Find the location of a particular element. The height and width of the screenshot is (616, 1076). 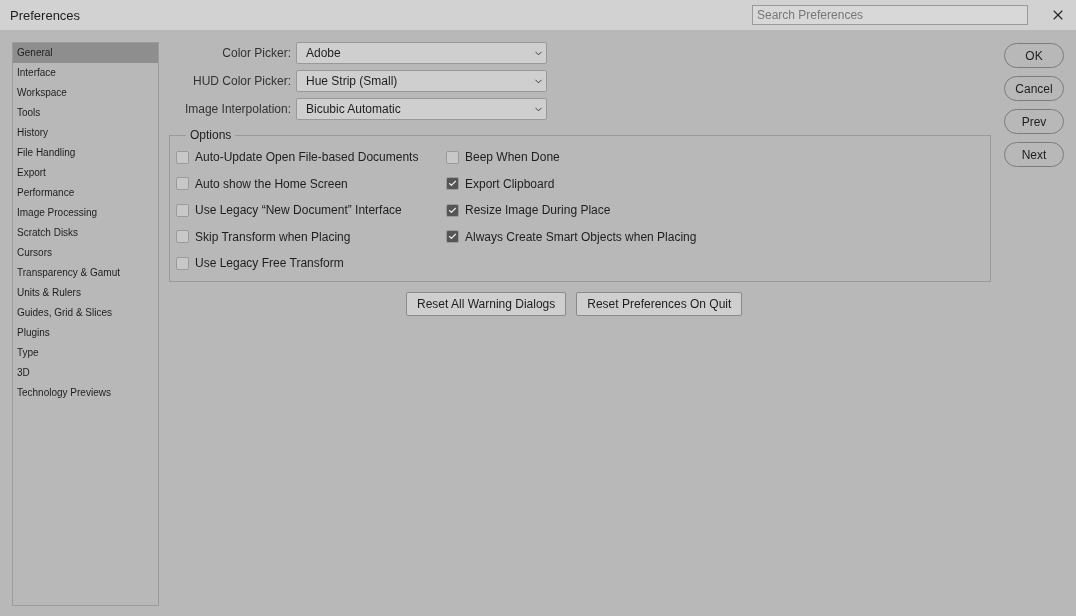

field-label: HUD Color Picker: is located at coordinates (241, 81).